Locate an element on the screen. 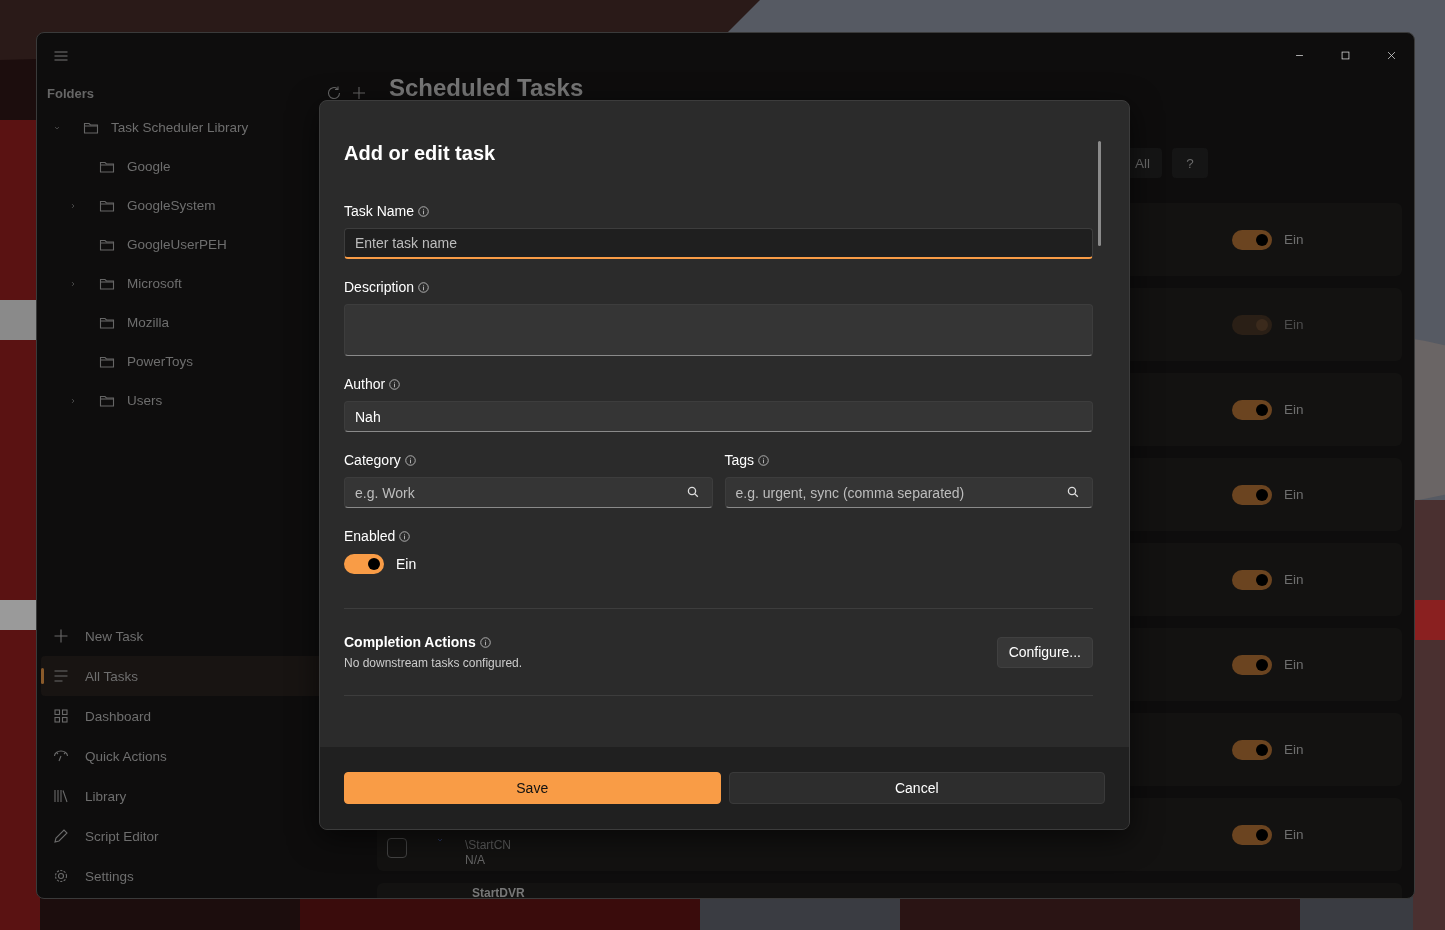 This screenshot has height=930, width=1445. refresh-button is located at coordinates (334, 93).